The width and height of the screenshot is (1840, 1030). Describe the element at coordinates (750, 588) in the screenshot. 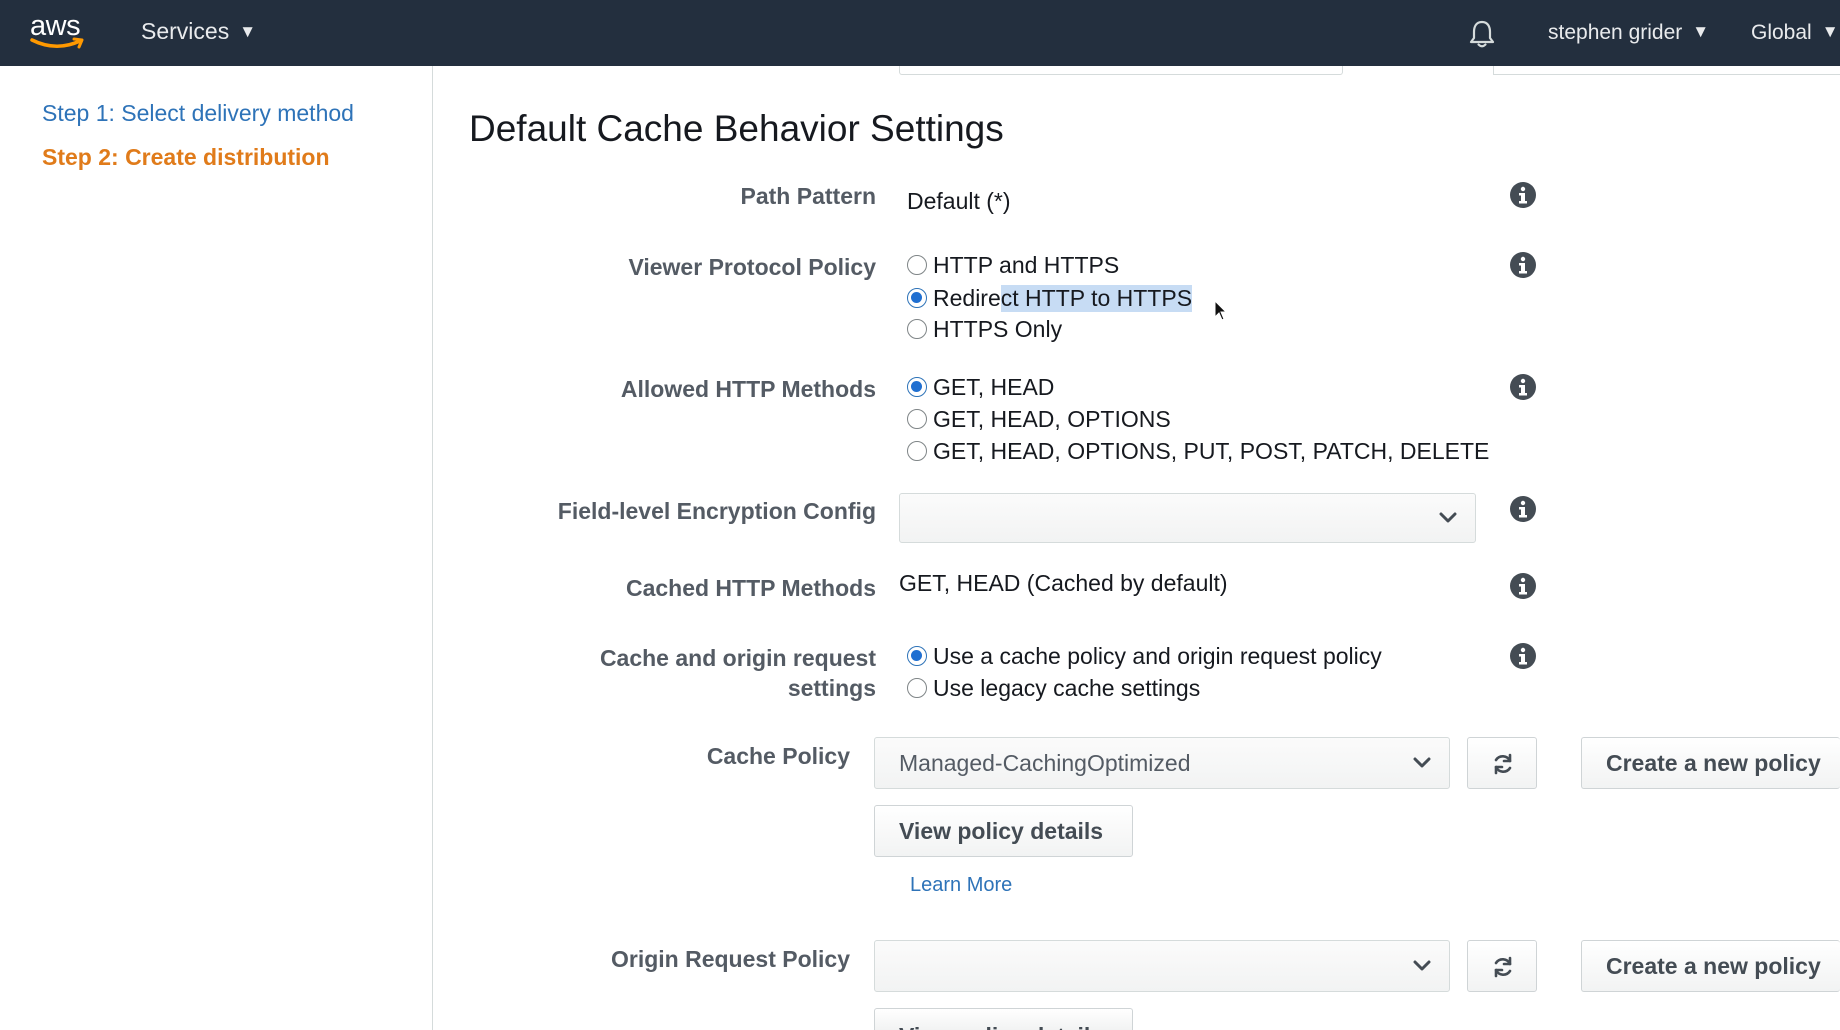

I see `cached-http-methods-label: Cached HTTP Methods` at that location.